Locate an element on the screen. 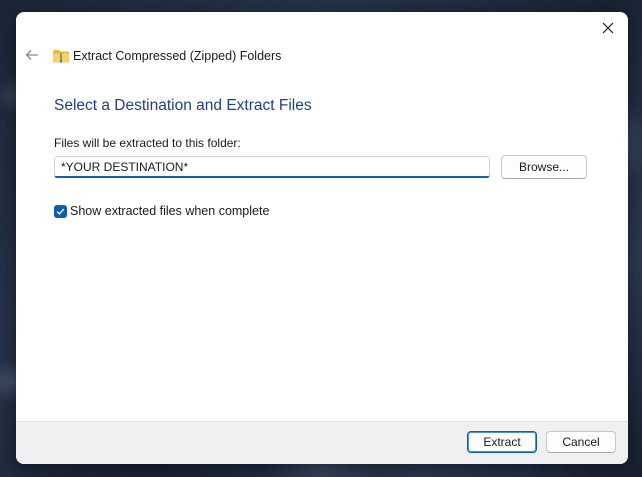 The image size is (642, 477). show-files-label: Show extracted files when complete is located at coordinates (170, 211).